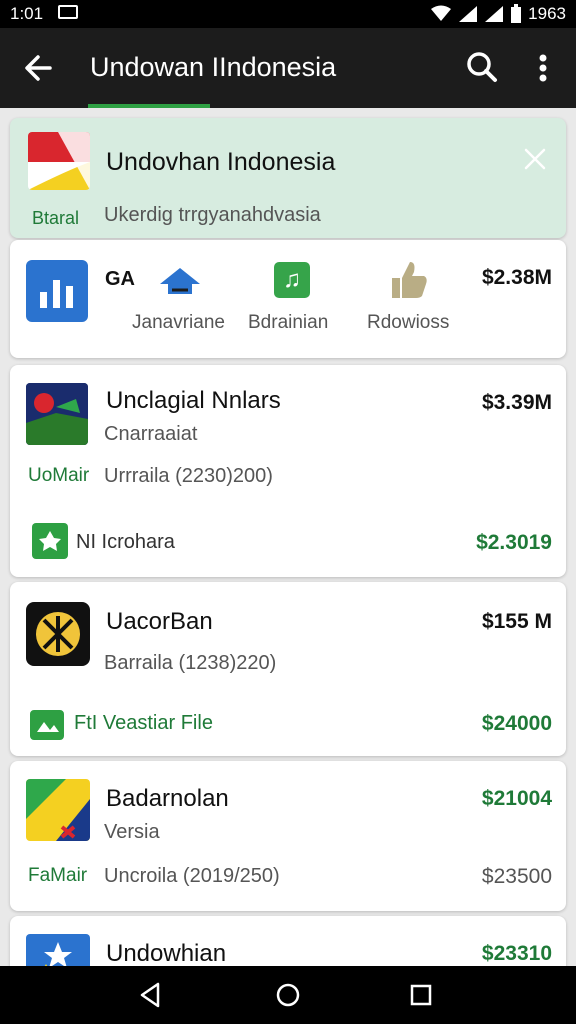  I want to click on thumbs-up-icon, so click(408, 280).